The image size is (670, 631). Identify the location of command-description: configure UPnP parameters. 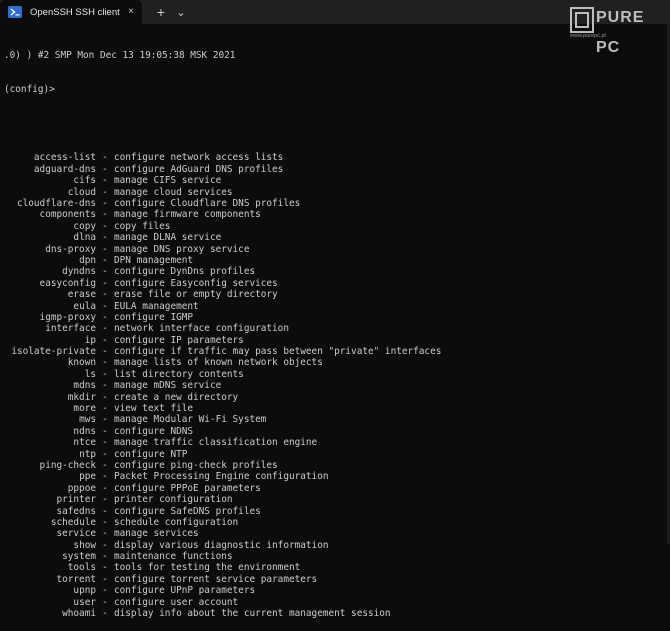
(185, 591).